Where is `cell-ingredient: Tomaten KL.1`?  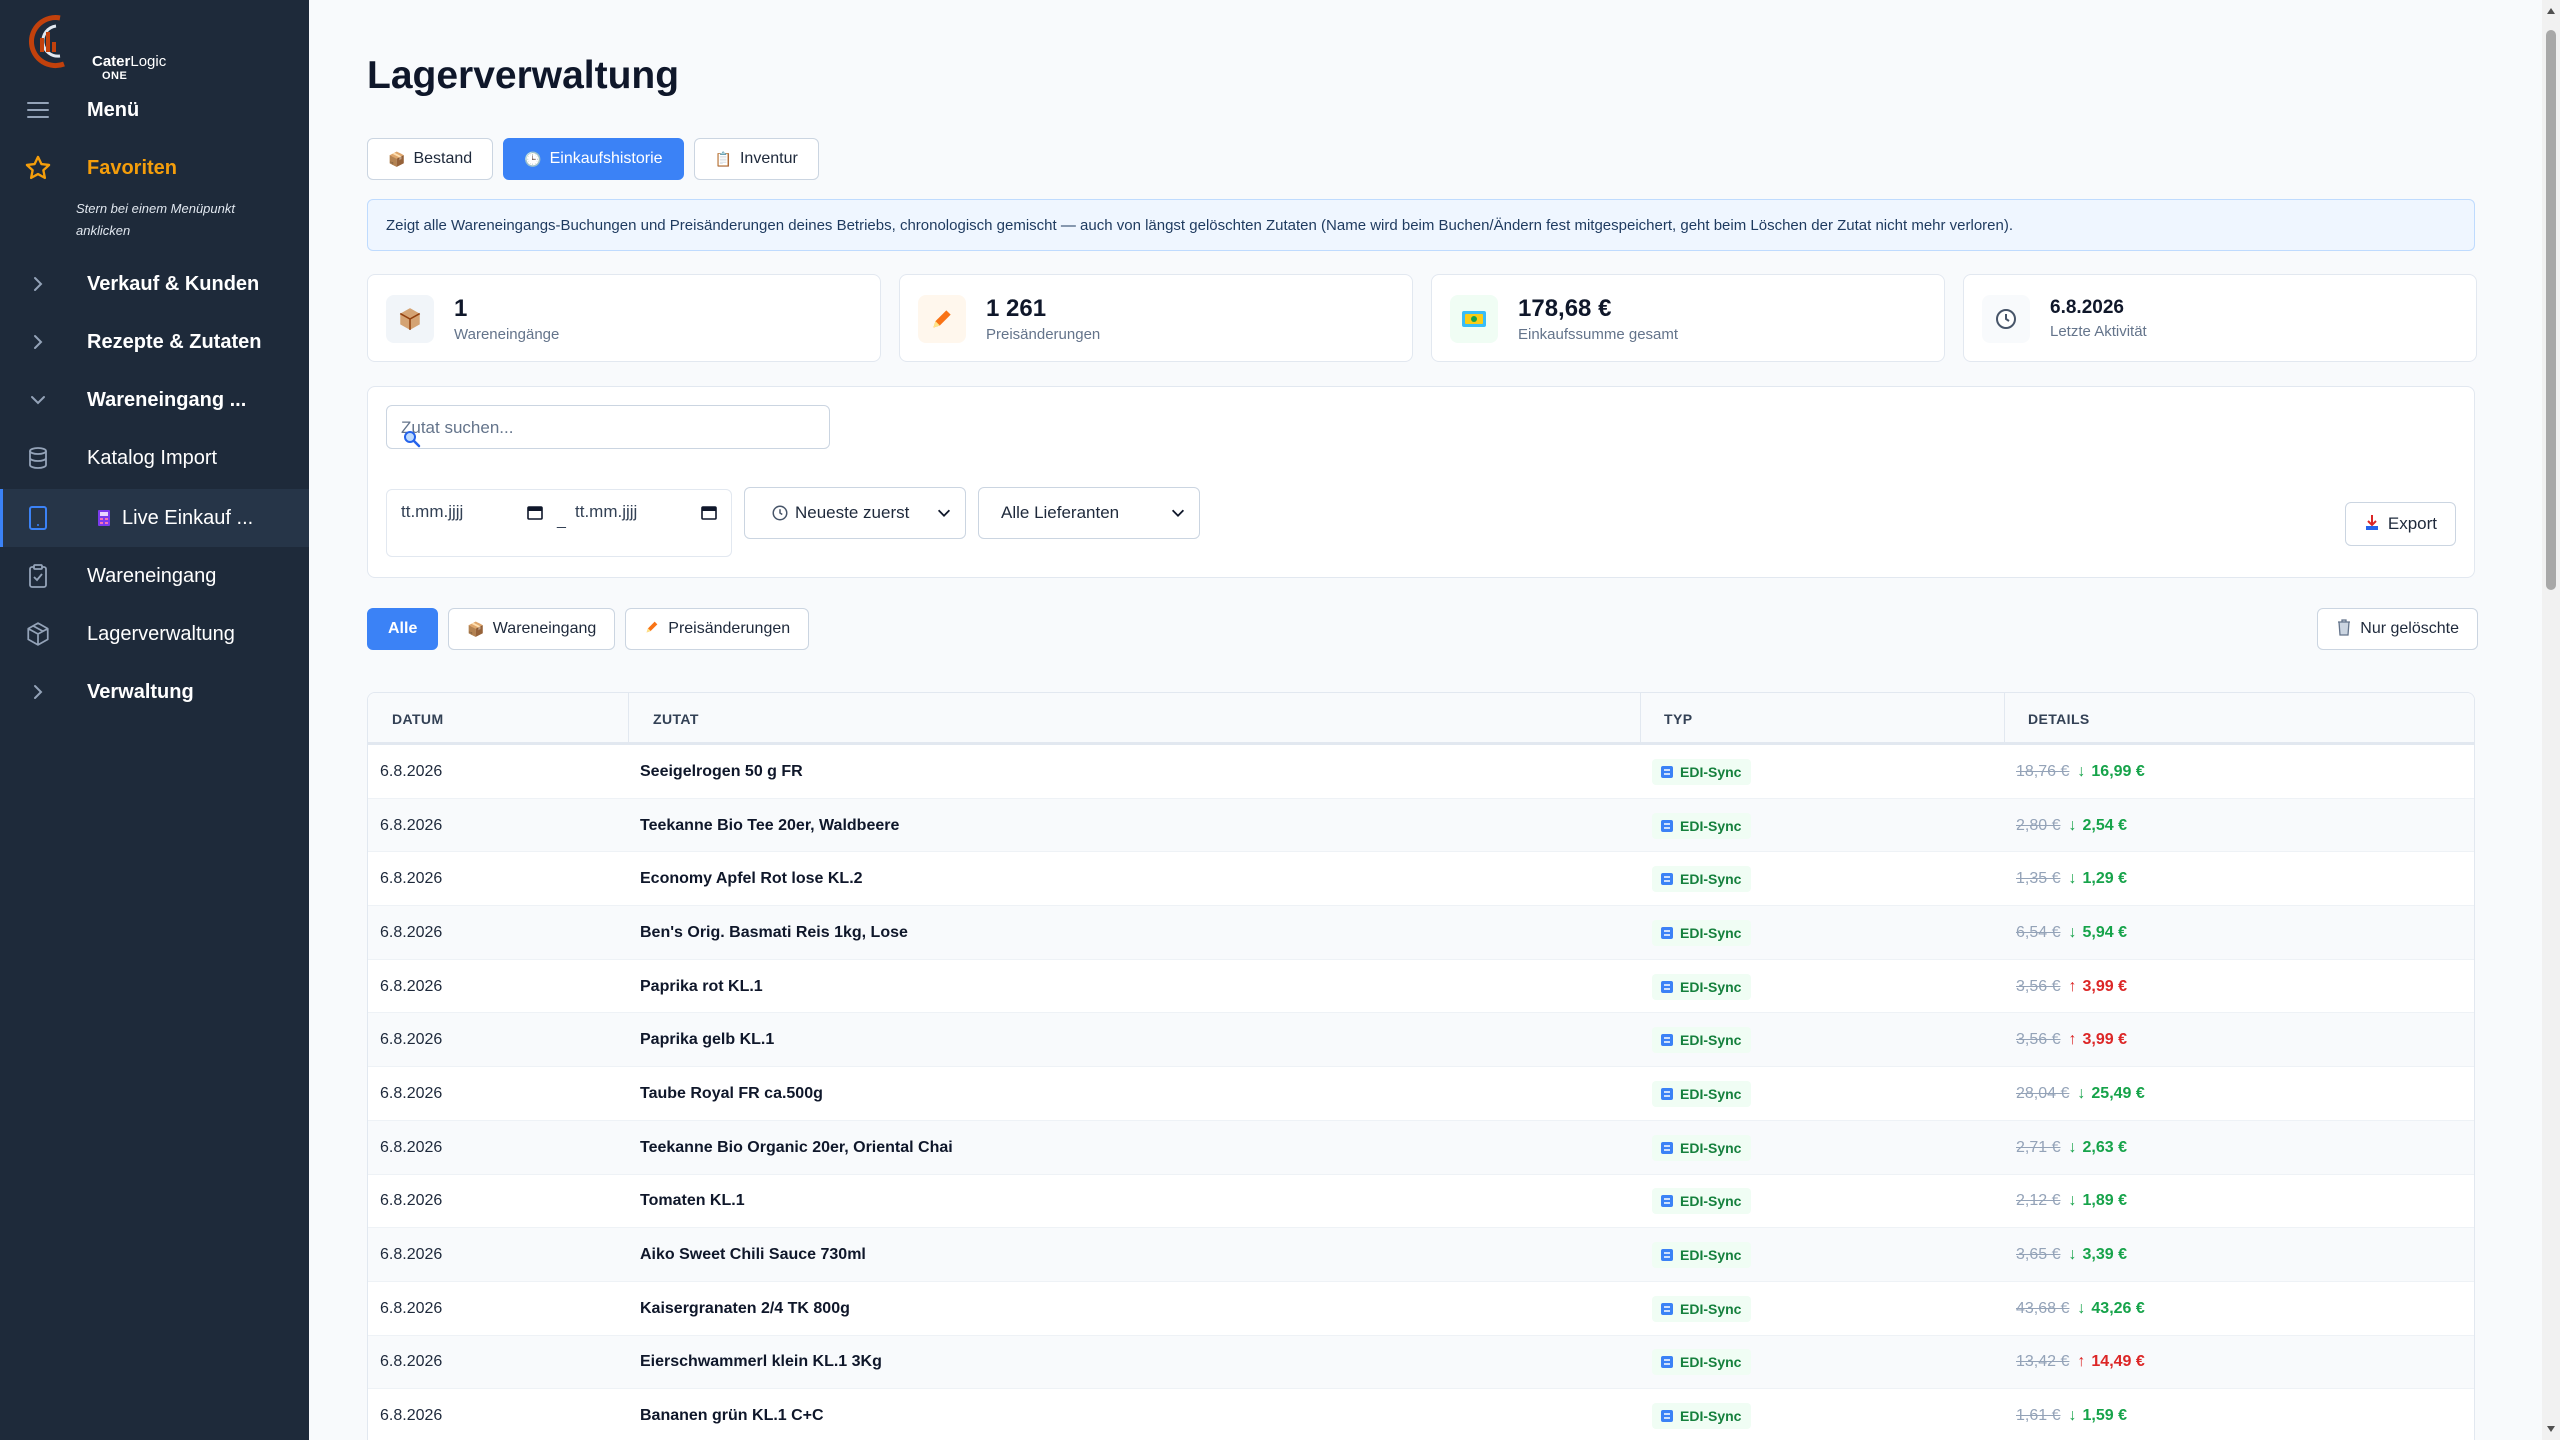 cell-ingredient: Tomaten KL.1 is located at coordinates (692, 1201).